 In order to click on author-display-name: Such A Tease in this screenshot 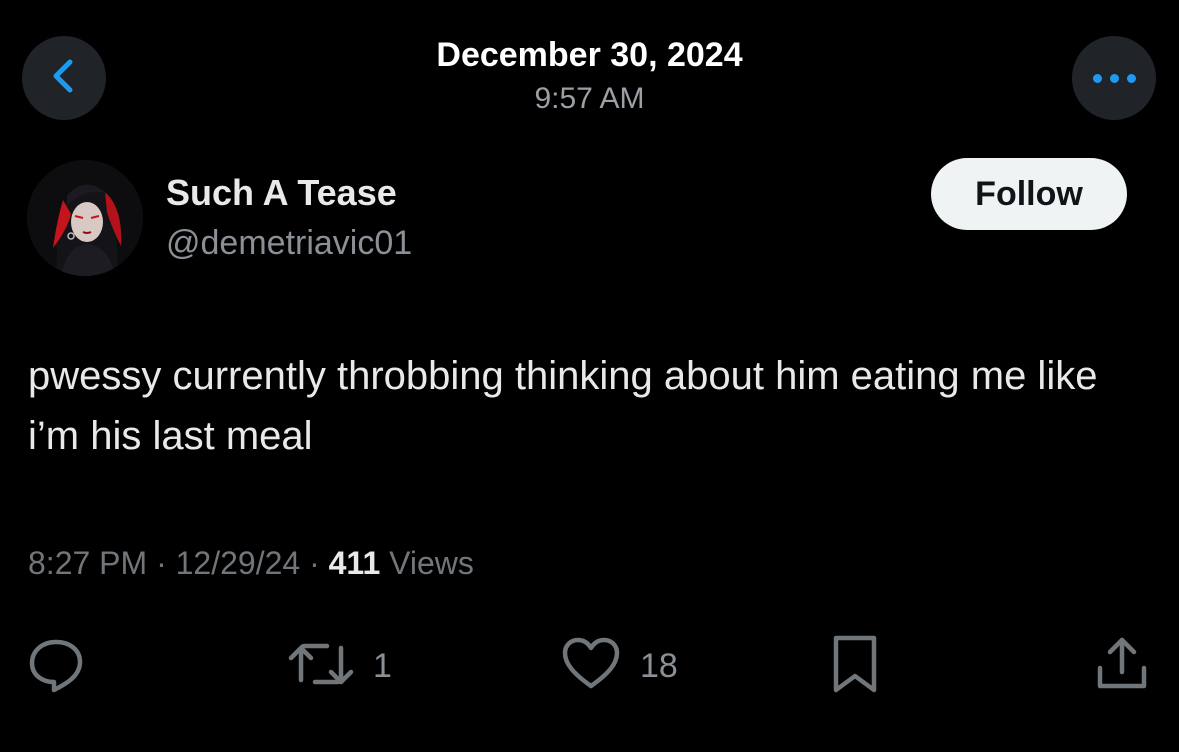, I will do `click(281, 193)`.